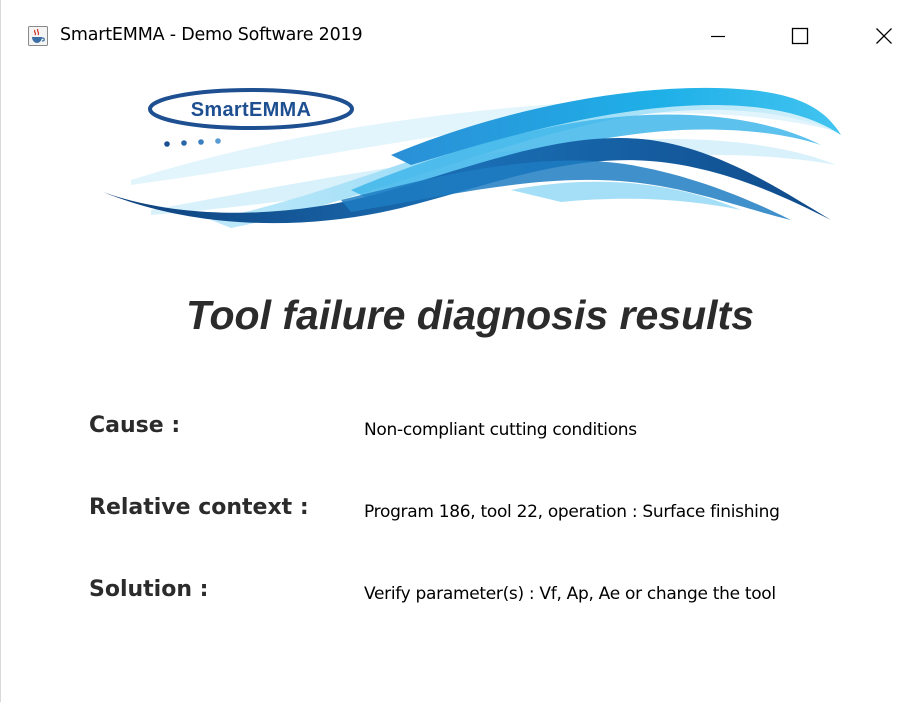 This screenshot has width=913, height=702. I want to click on minimize-button, so click(718, 36).